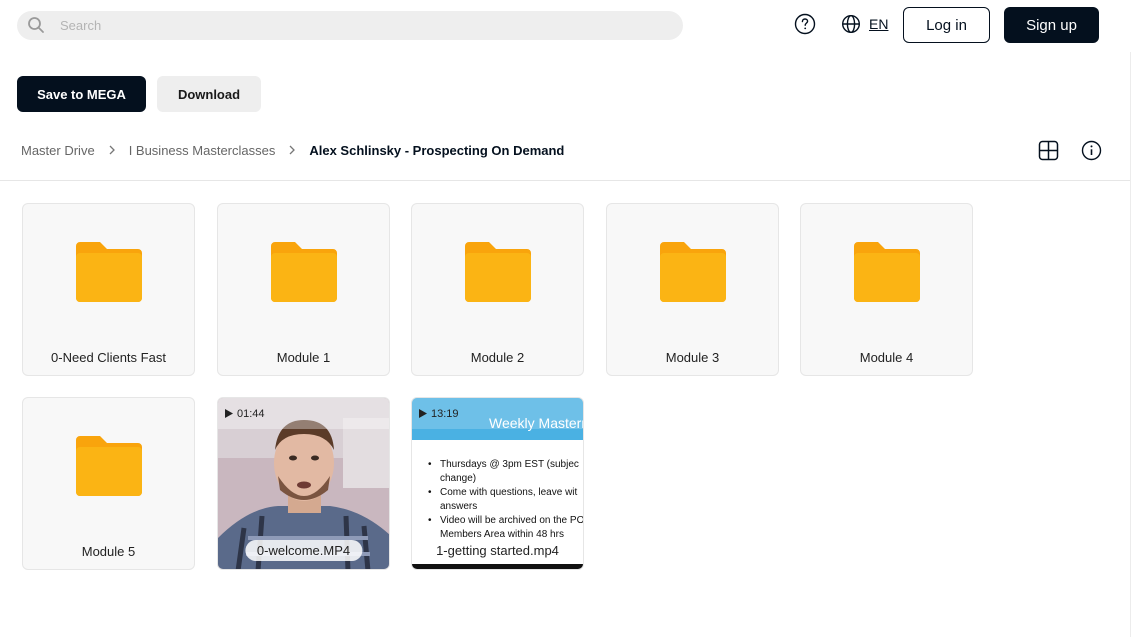  What do you see at coordinates (497, 550) in the screenshot?
I see `video-name: 1-getting started.mp4` at bounding box center [497, 550].